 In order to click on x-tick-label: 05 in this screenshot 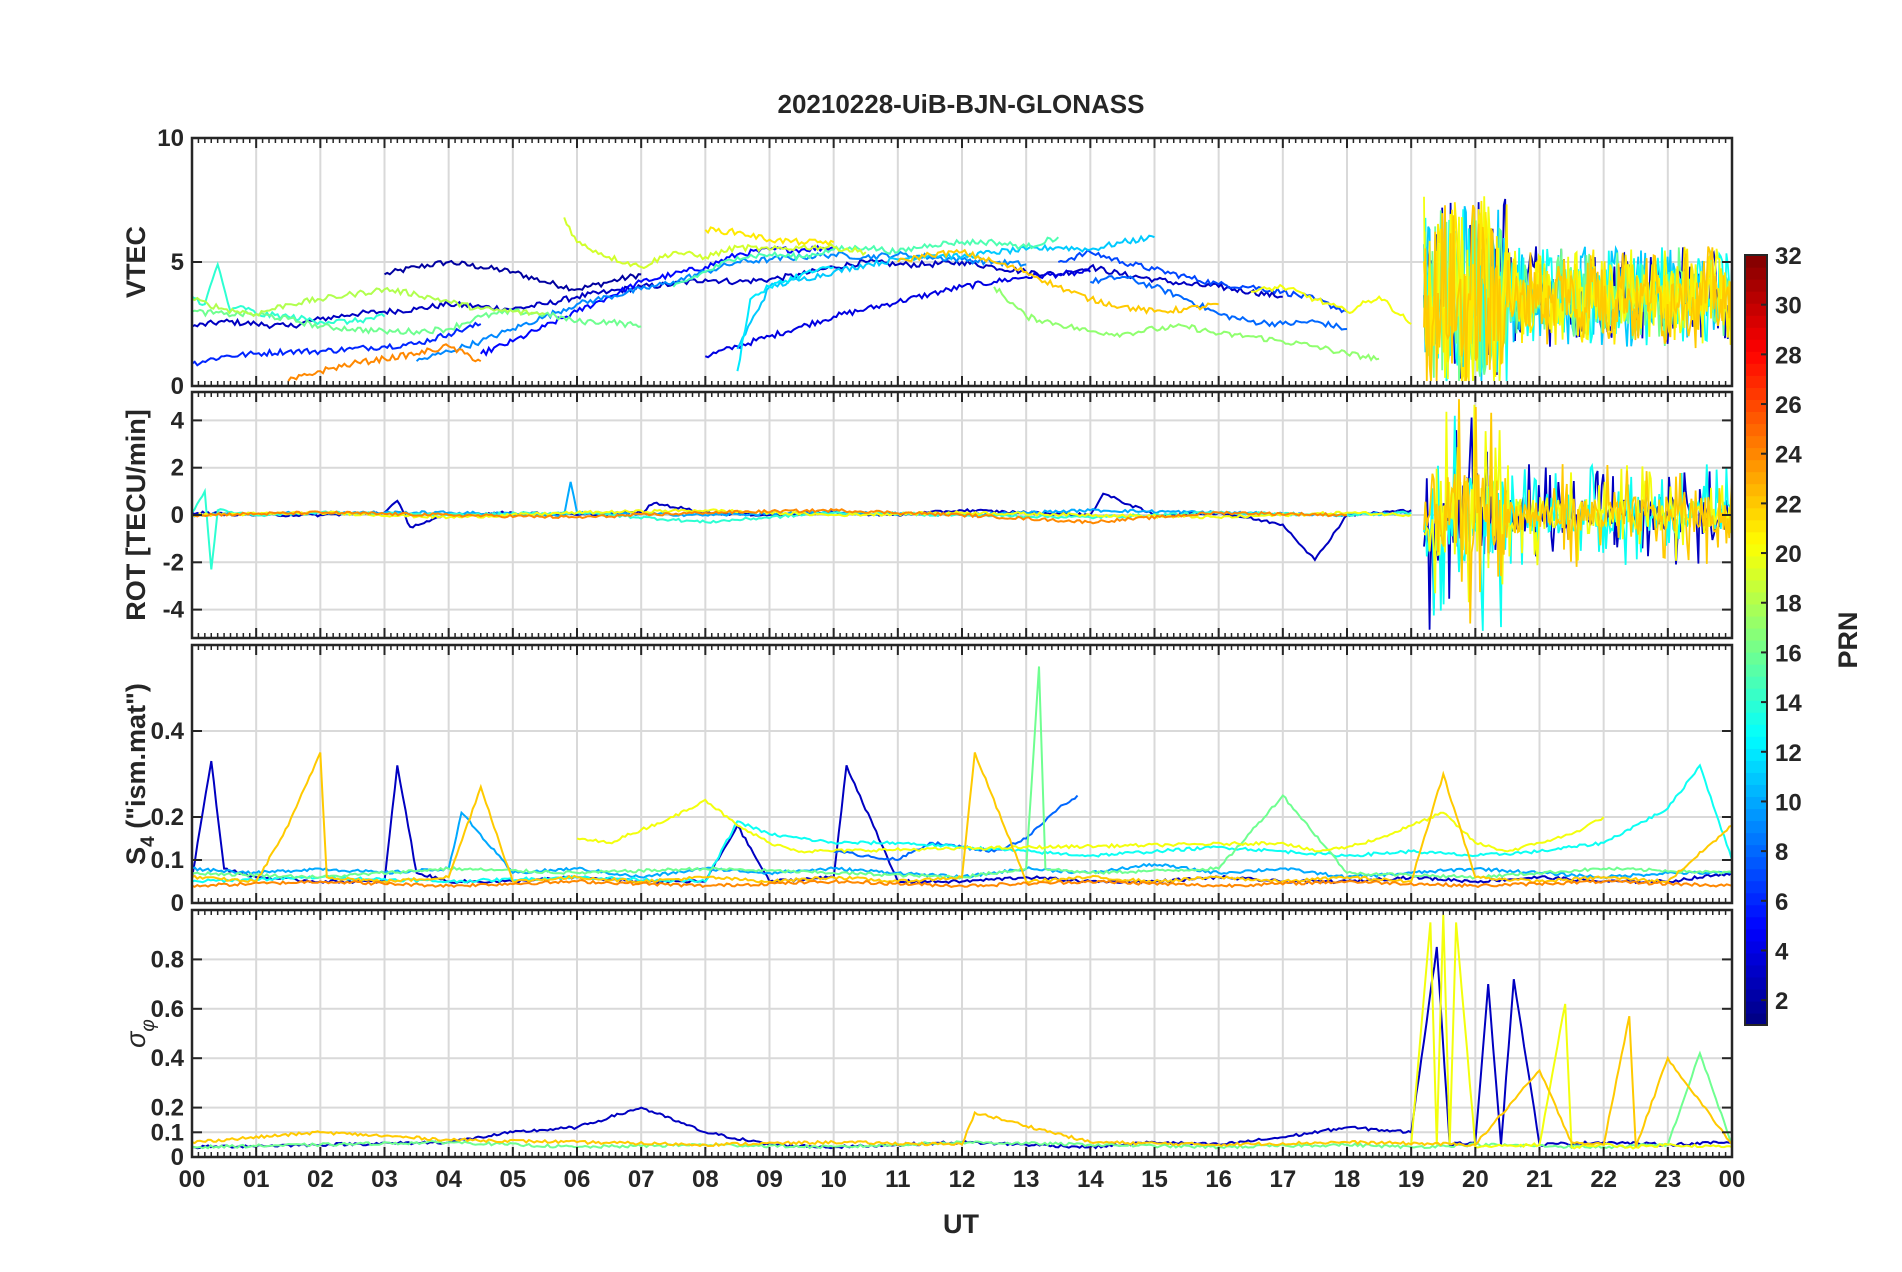, I will do `click(512, 1179)`.